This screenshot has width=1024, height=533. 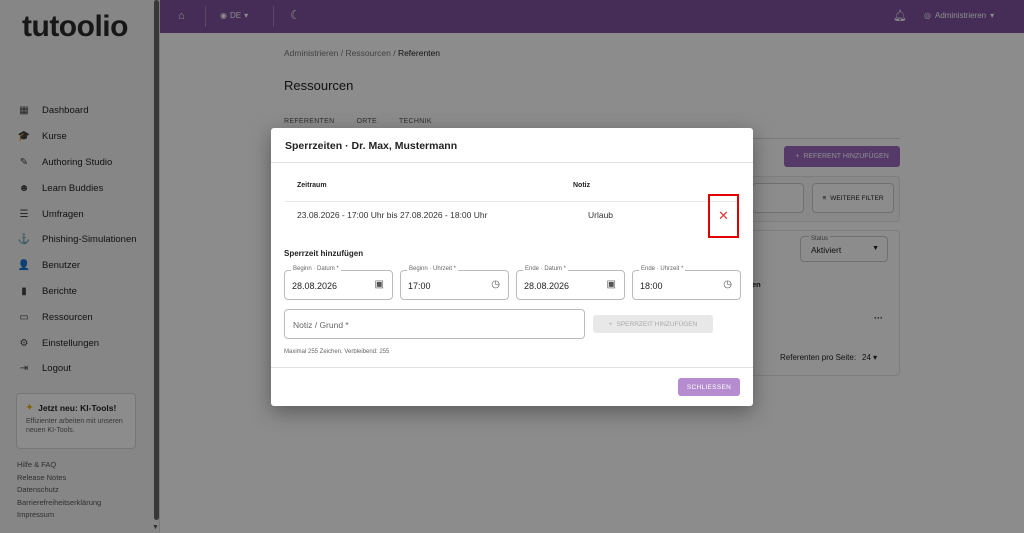 I want to click on dialog-title: Sperrzeiten · Dr. Max, Mustermann, so click(x=371, y=146).